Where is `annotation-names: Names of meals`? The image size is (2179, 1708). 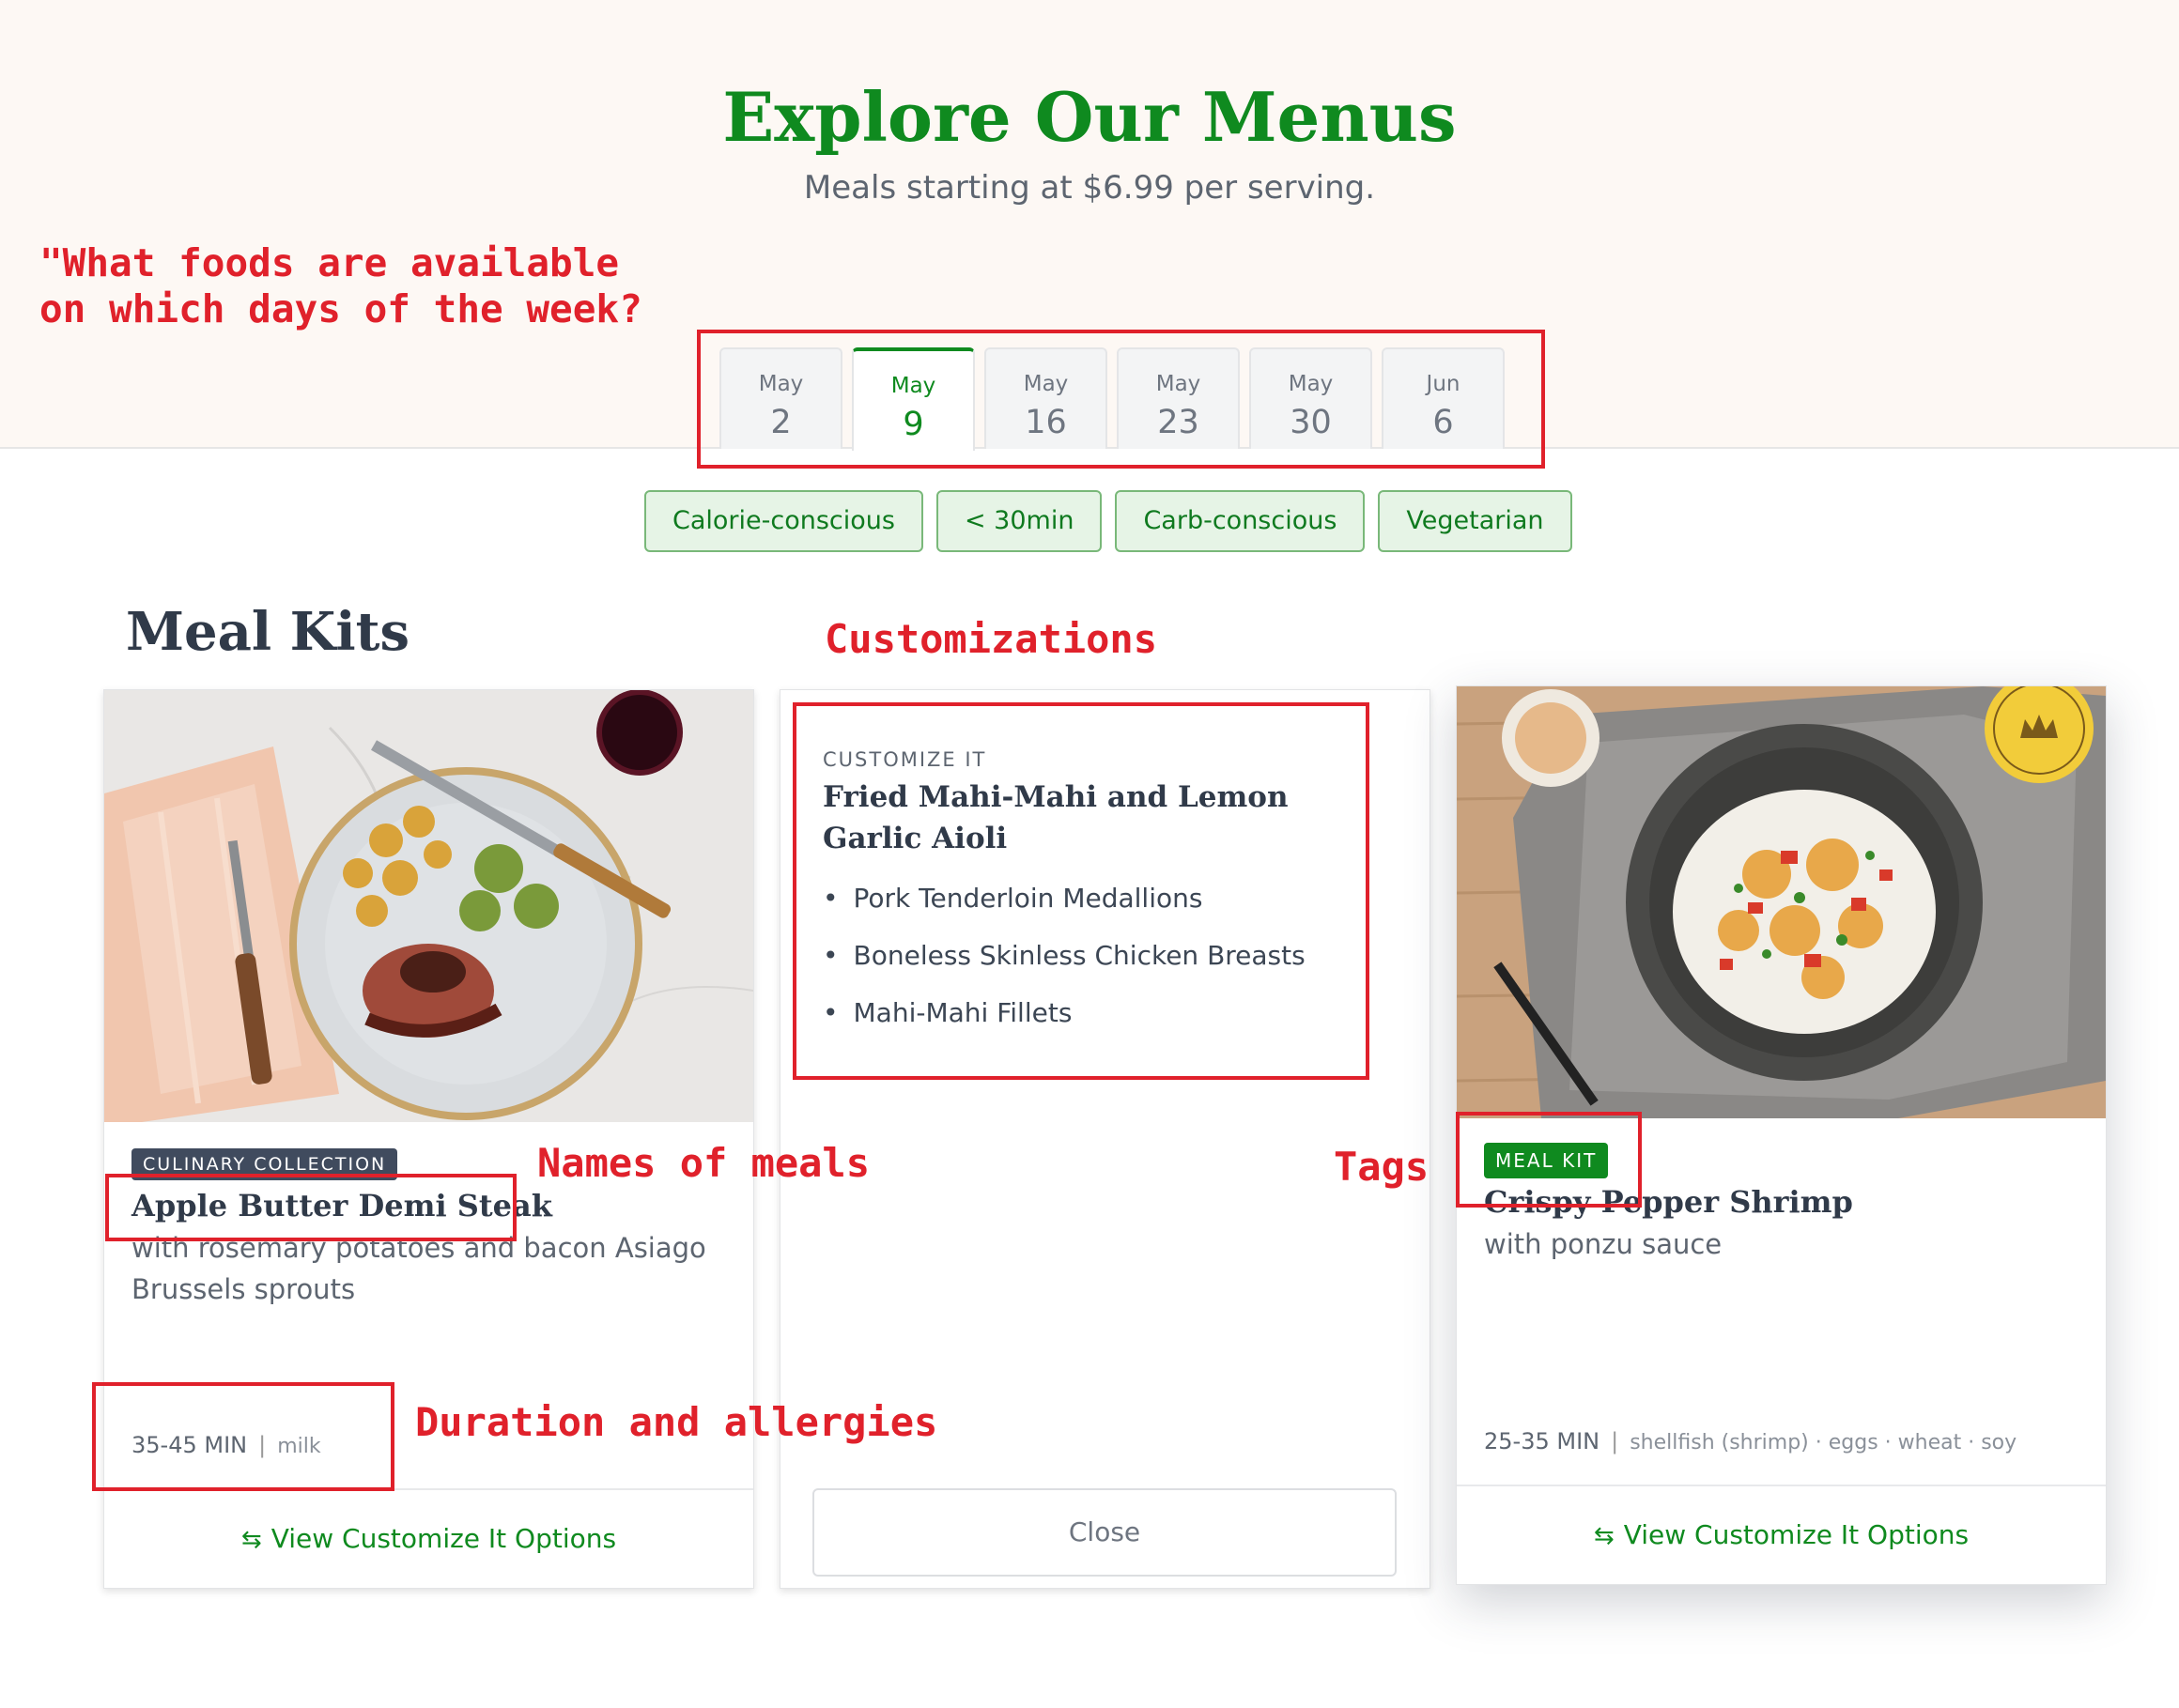
annotation-names: Names of meals is located at coordinates (704, 1163).